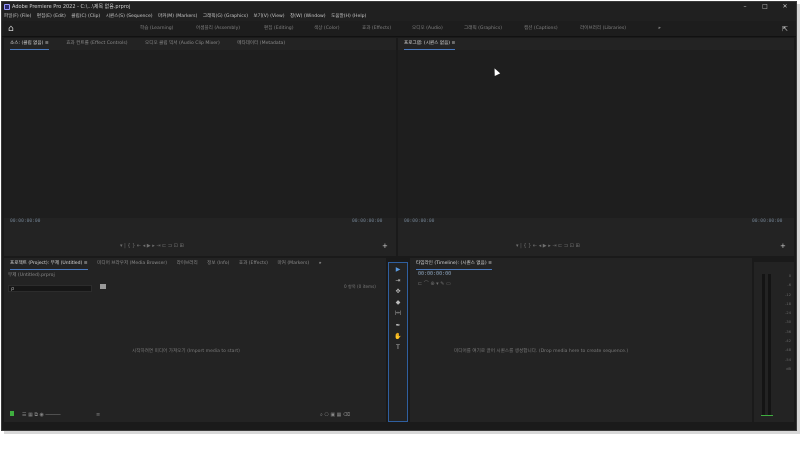  Describe the element at coordinates (398, 281) in the screenshot. I see `track-select-tool-icon: ⇥` at that location.